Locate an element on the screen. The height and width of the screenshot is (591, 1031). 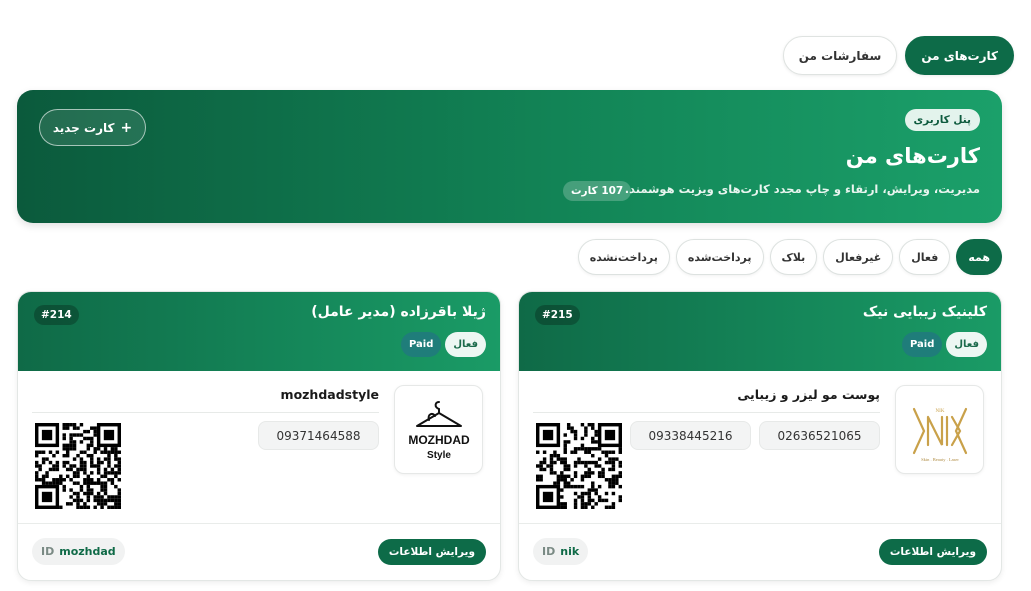
card-subtitle: mozhdadstyle is located at coordinates (329, 394).